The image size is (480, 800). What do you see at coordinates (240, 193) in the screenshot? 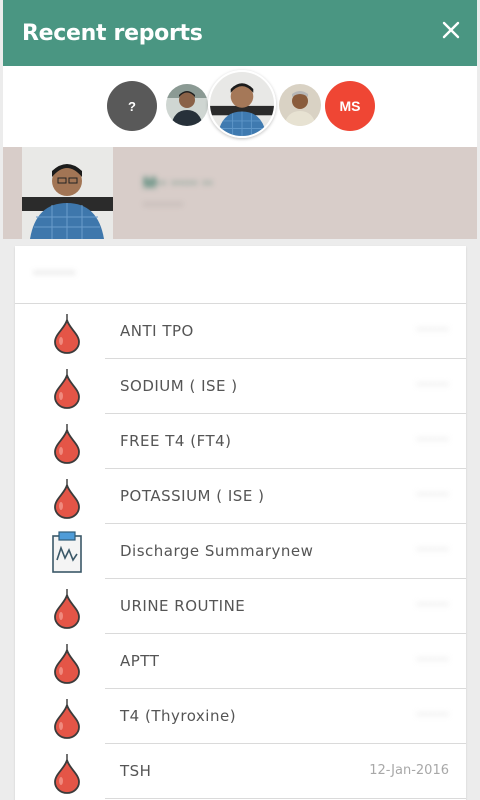
I see `selected-profile-banner: M·· ····· ·· ········` at bounding box center [240, 193].